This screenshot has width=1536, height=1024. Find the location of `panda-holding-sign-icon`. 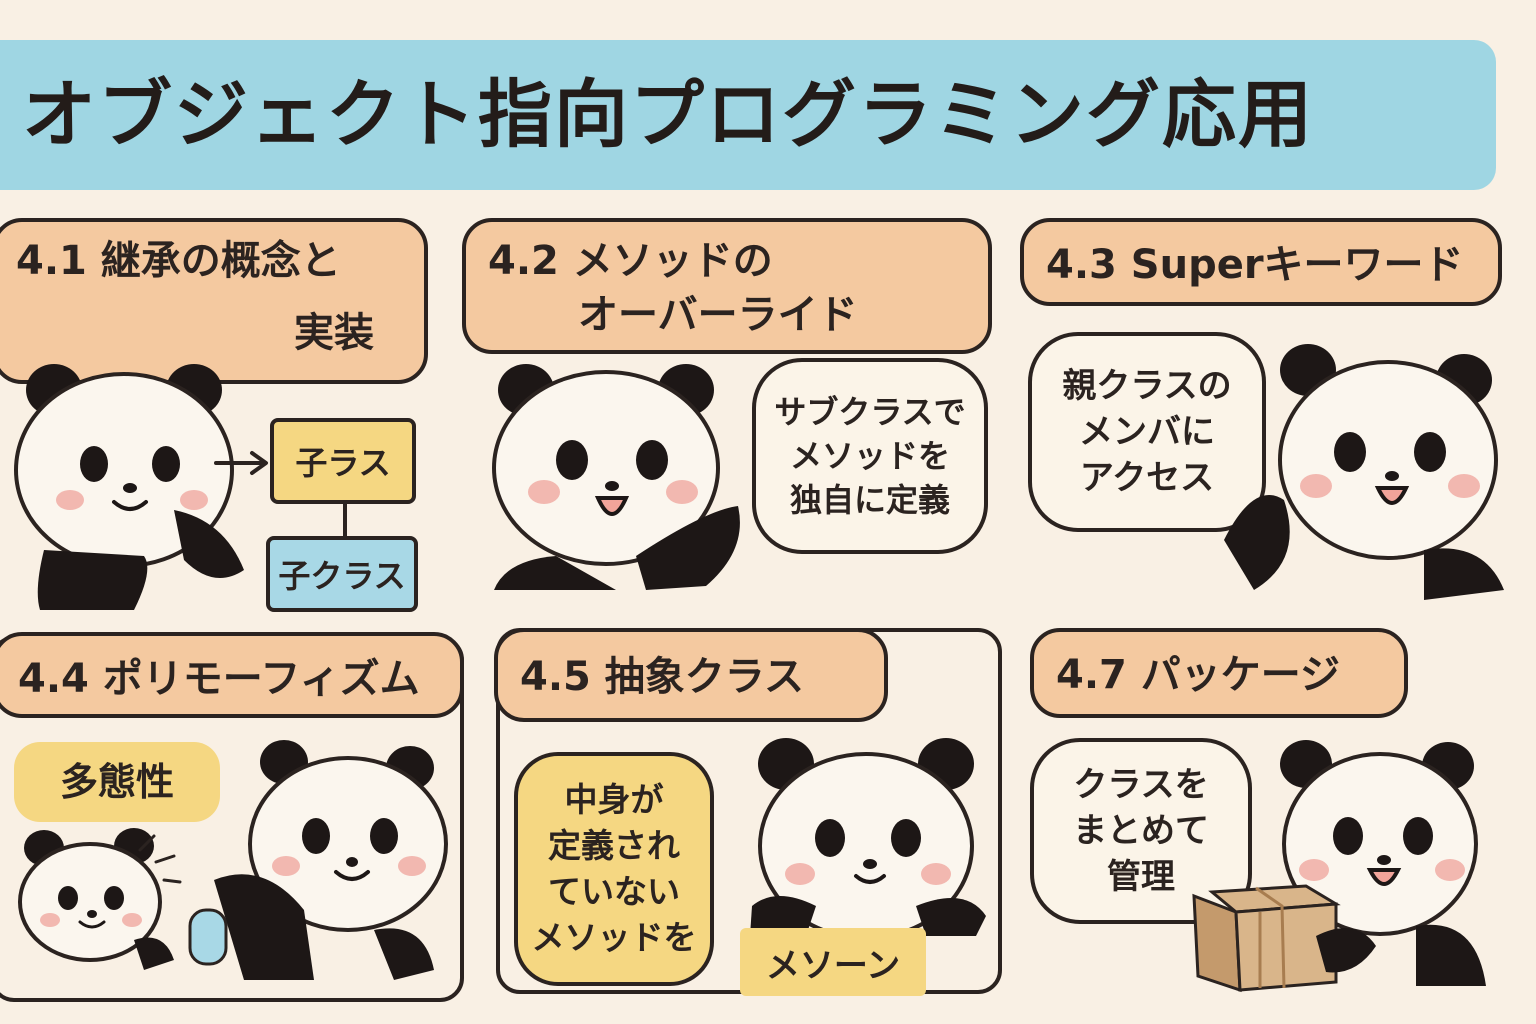

panda-holding-sign-icon is located at coordinates (868, 839).